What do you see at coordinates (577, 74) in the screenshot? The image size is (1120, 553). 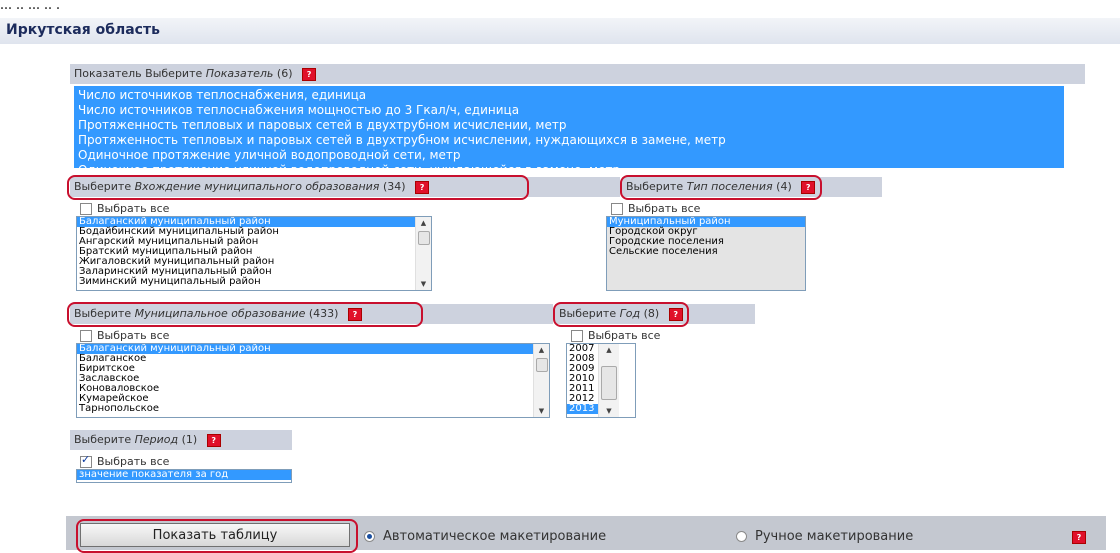 I see `indicator-header: Показатель Выберите Показатель (6) ?` at bounding box center [577, 74].